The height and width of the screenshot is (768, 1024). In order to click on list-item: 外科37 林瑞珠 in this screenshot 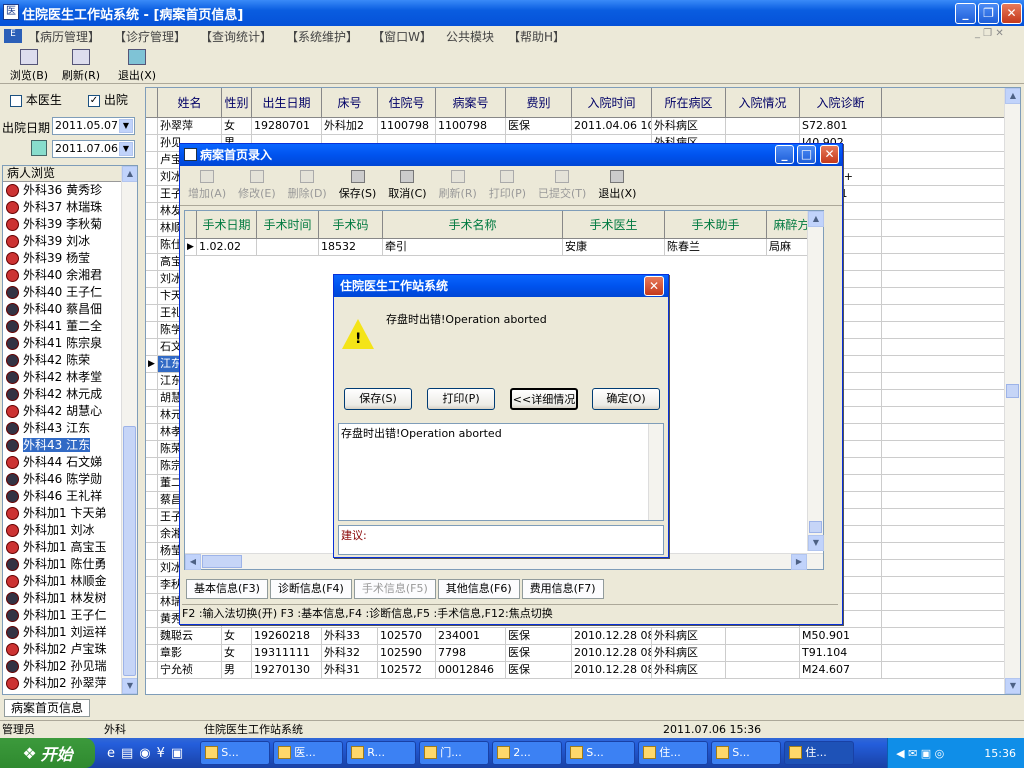, I will do `click(62, 207)`.